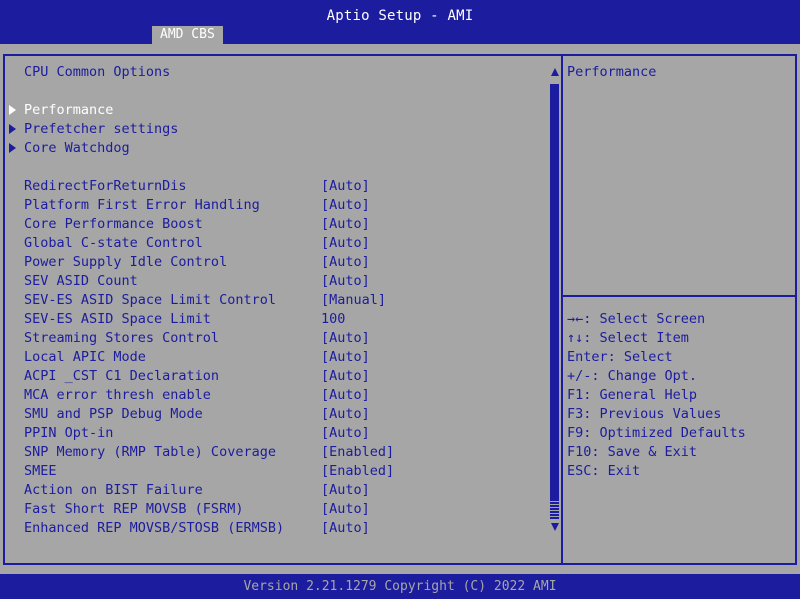 This screenshot has width=800, height=599. Describe the element at coordinates (134, 509) in the screenshot. I see `option-label: Fast Short REP MOVSB (FSRM)` at that location.